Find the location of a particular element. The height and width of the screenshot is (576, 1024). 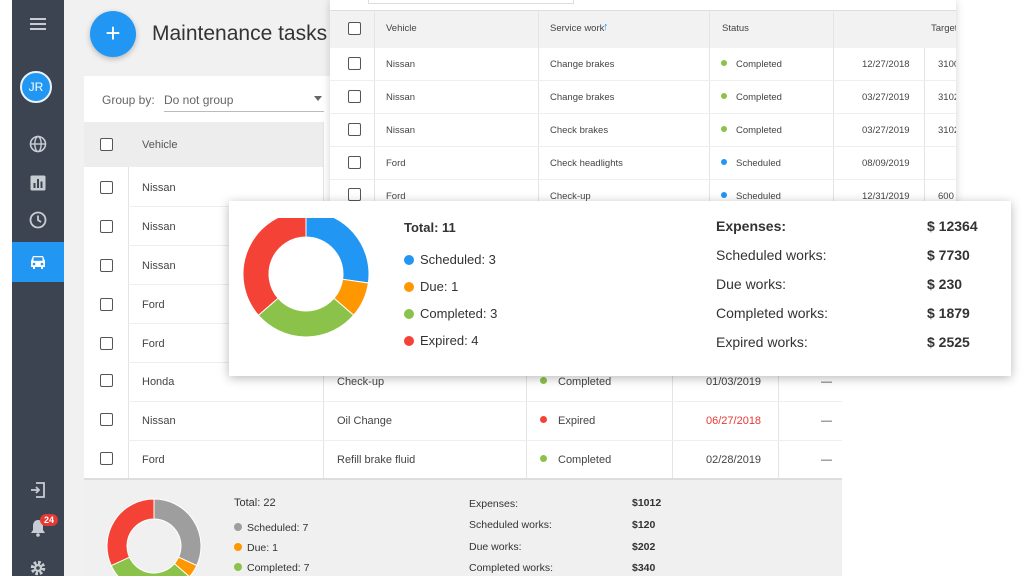

summary-expense-label: Due works: is located at coordinates (495, 547).